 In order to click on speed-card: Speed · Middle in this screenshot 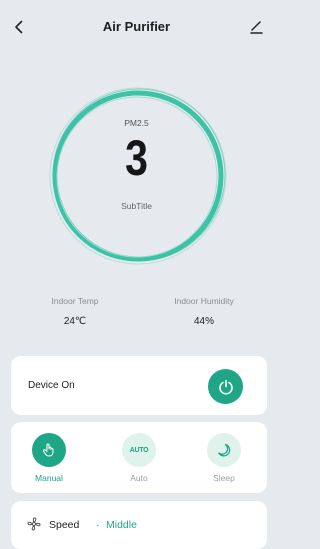, I will do `click(139, 525)`.